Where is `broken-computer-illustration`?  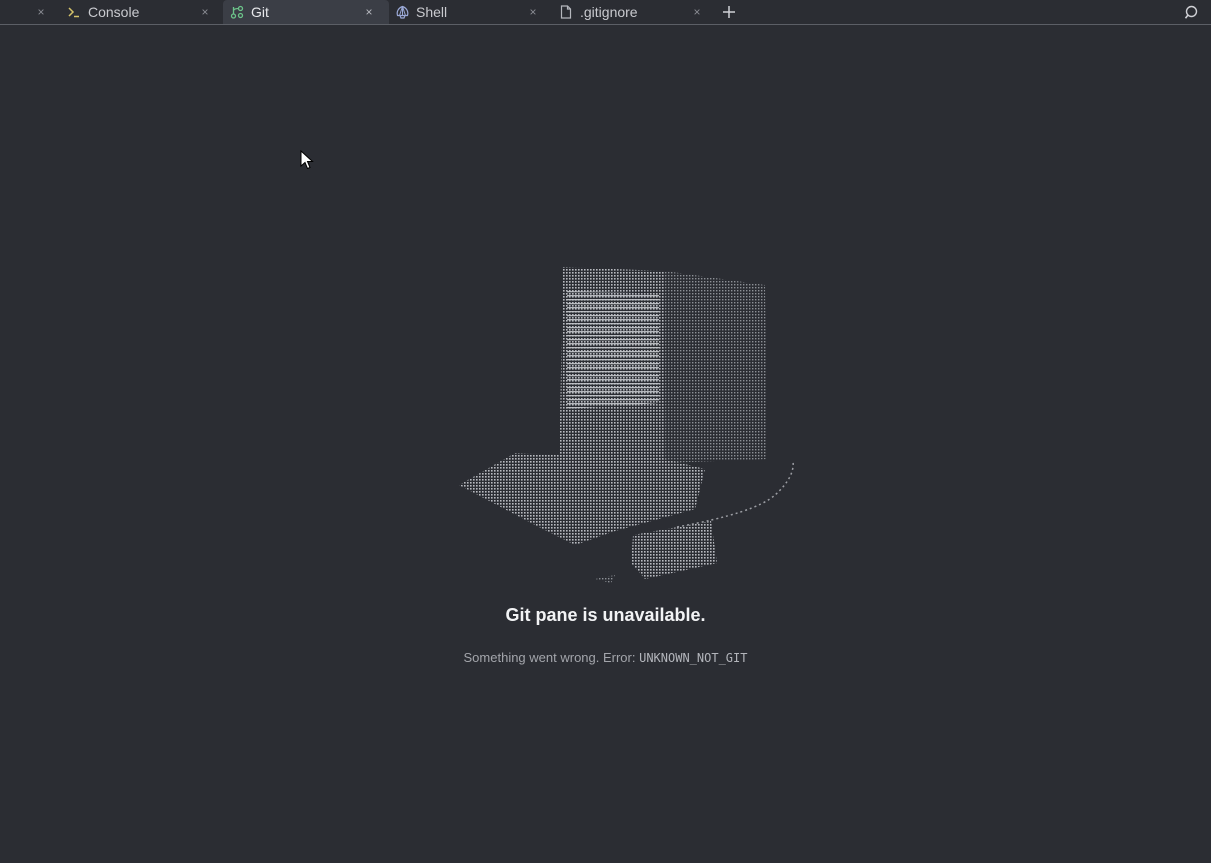 broken-computer-illustration is located at coordinates (626, 425).